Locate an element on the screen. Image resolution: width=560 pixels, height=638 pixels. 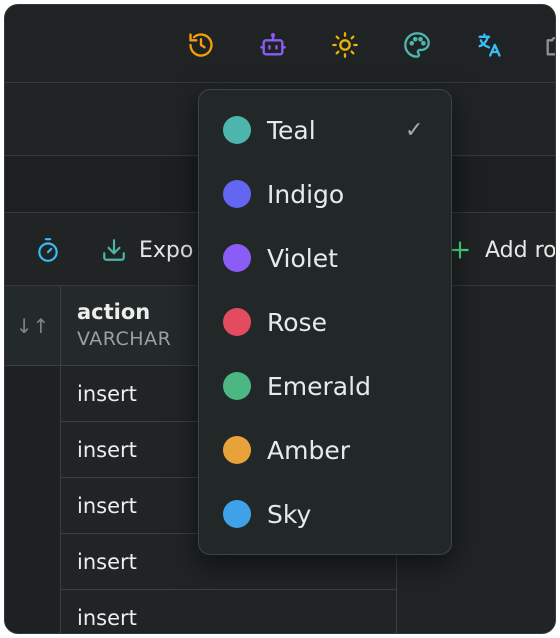
top-toolbar is located at coordinates (280, 44).